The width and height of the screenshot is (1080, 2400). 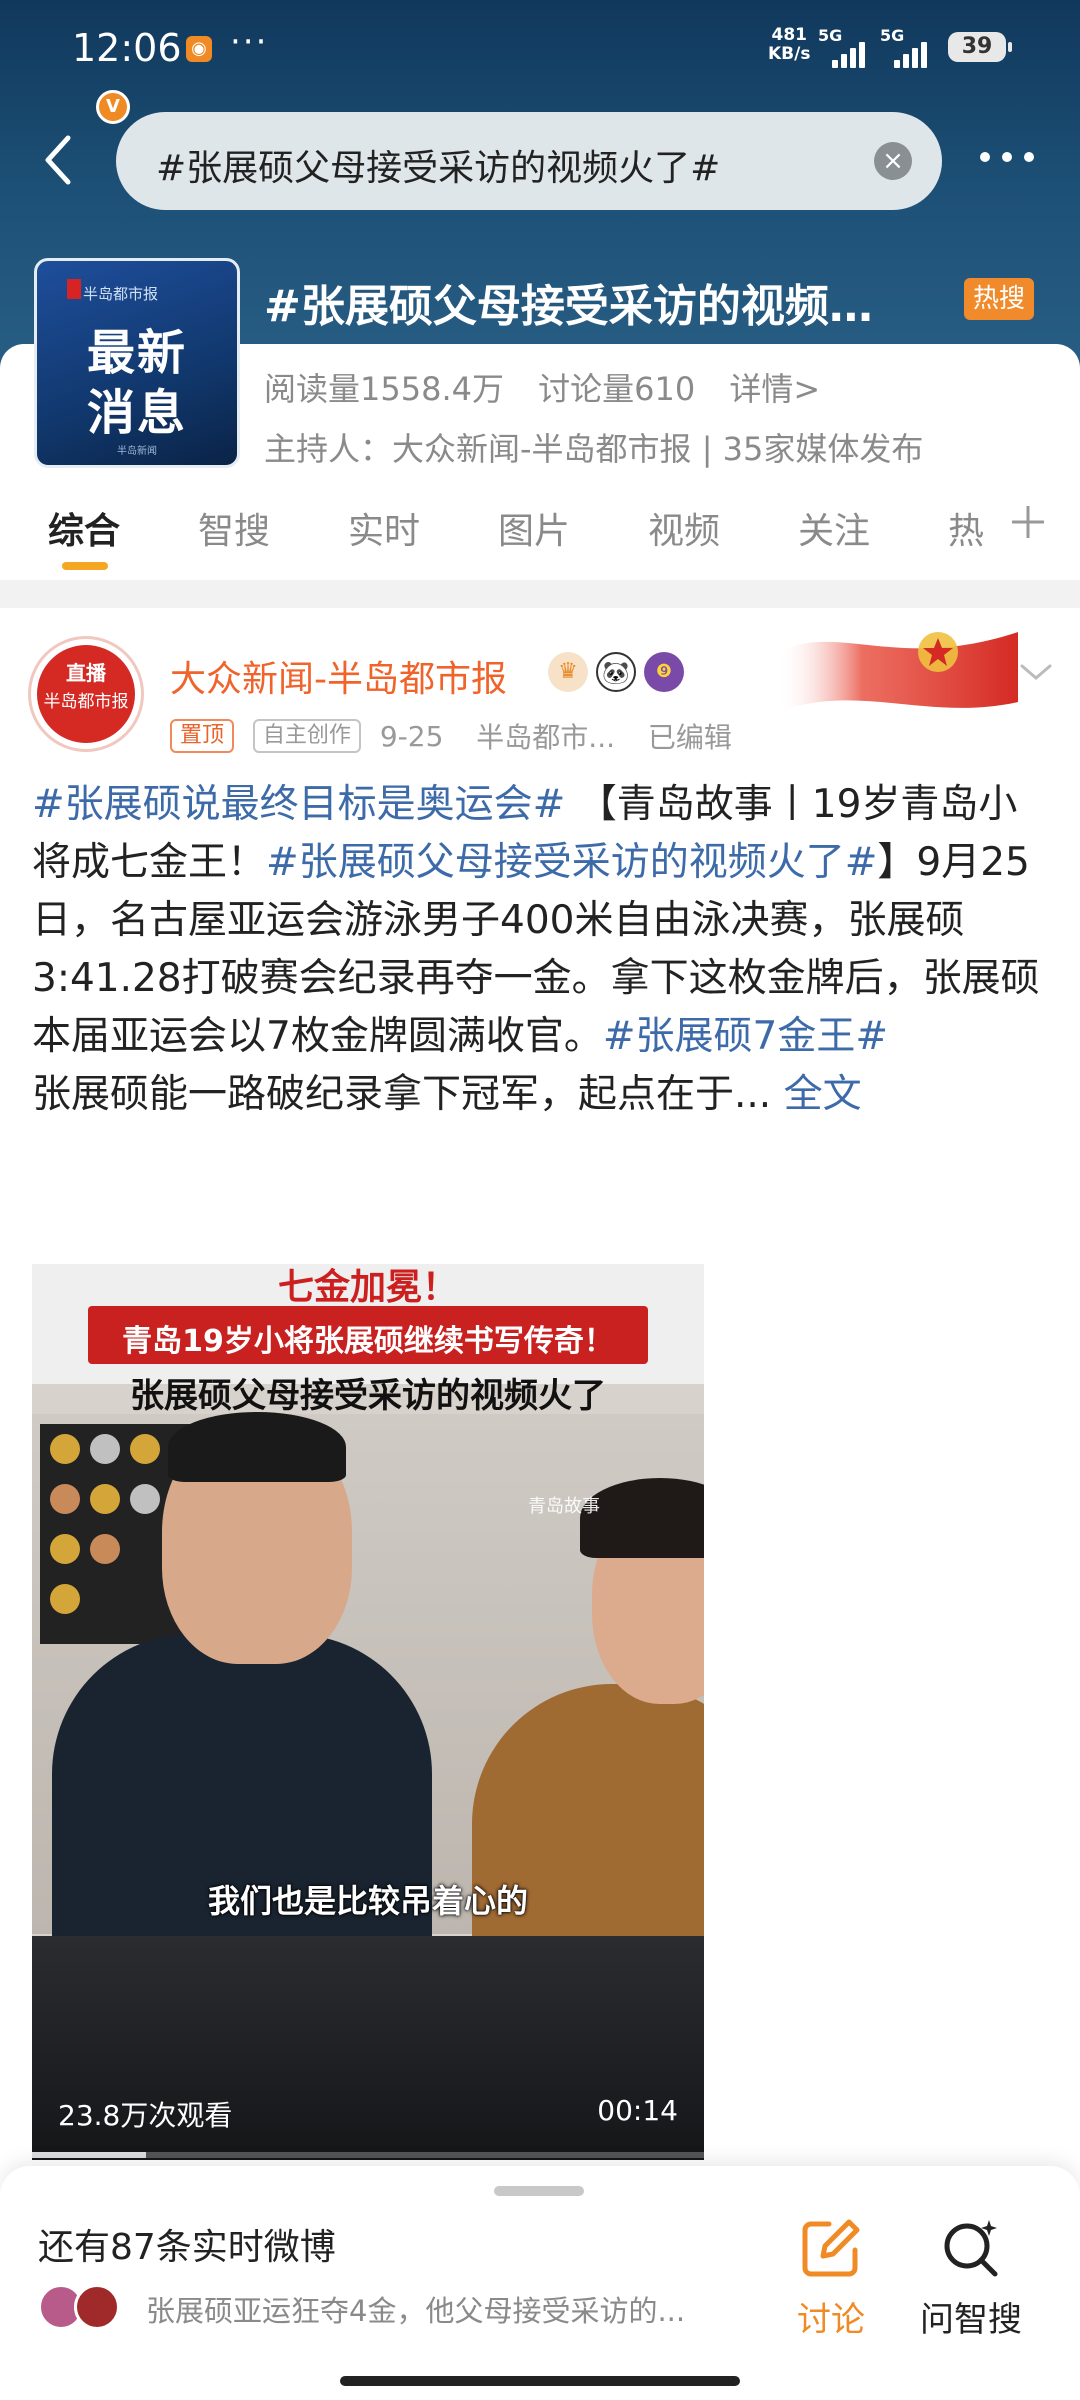 What do you see at coordinates (113, 107) in the screenshot?
I see `verified-icon: V` at bounding box center [113, 107].